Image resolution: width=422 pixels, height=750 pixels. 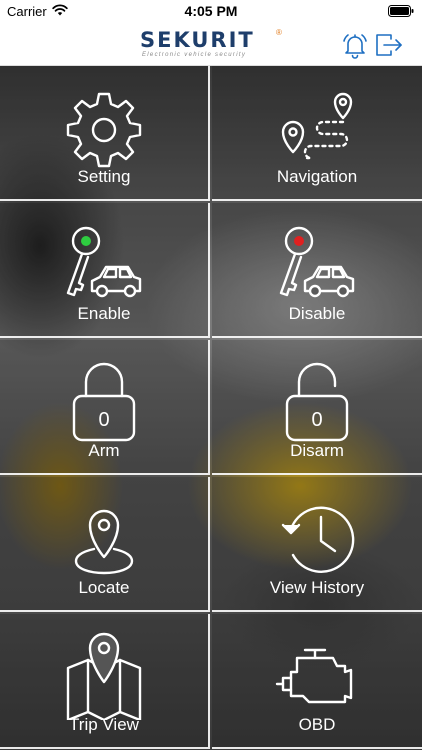 I want to click on engine-icon, so click(x=317, y=674).